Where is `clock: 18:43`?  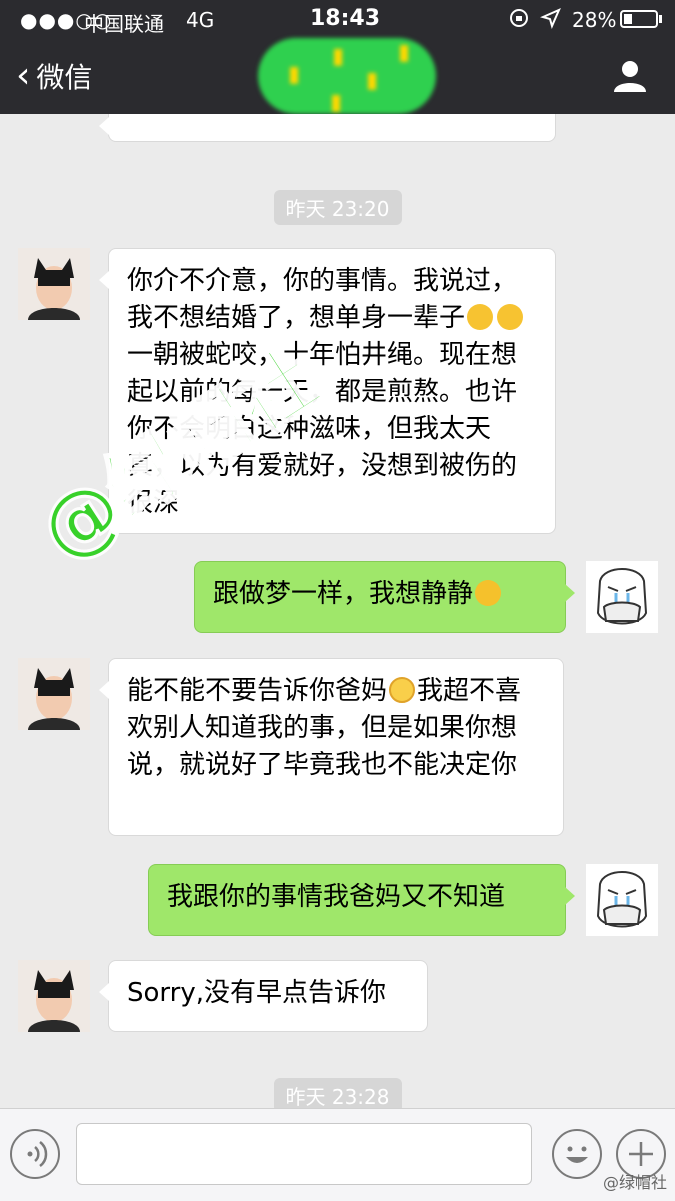
clock: 18:43 is located at coordinates (345, 18).